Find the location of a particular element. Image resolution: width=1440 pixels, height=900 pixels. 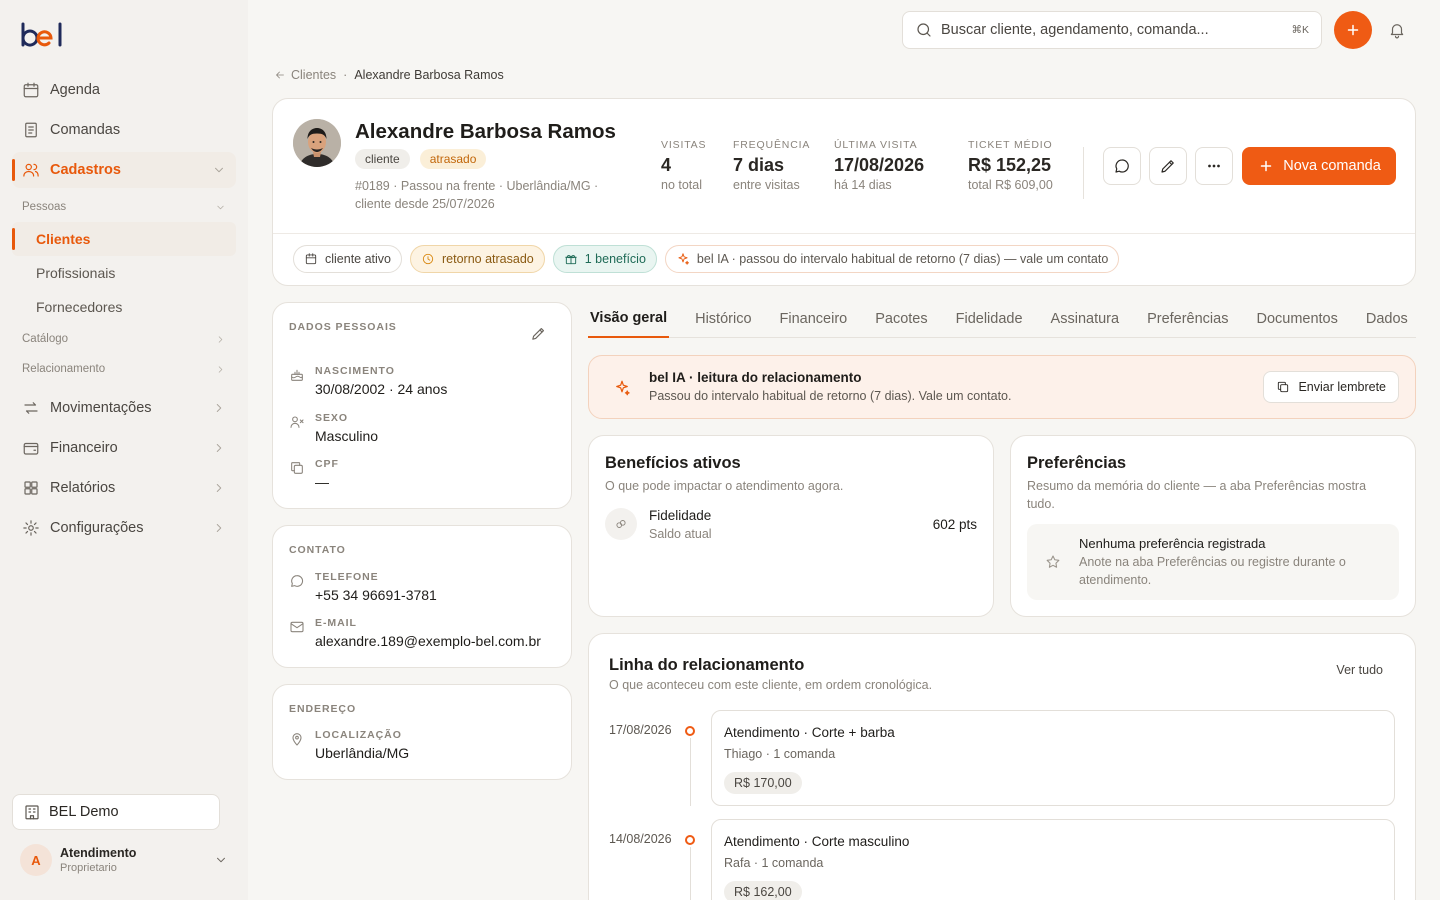

loyalty-icon-wrap is located at coordinates (621, 524).